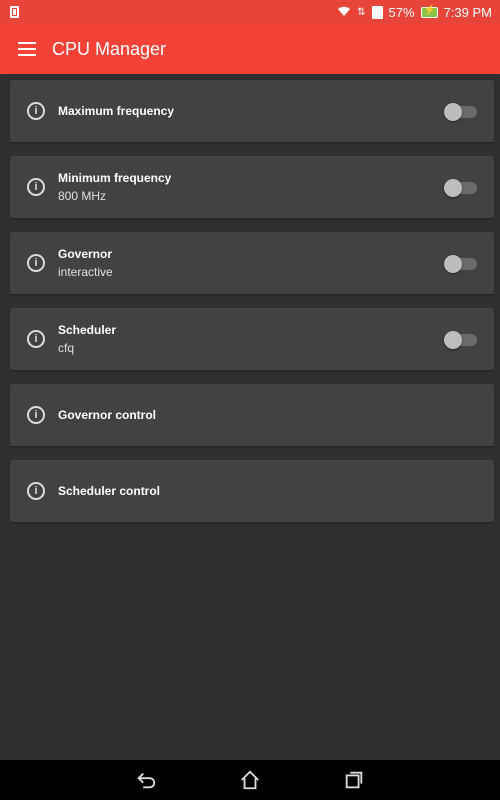 This screenshot has width=500, height=800. I want to click on governor-switch, so click(461, 264).